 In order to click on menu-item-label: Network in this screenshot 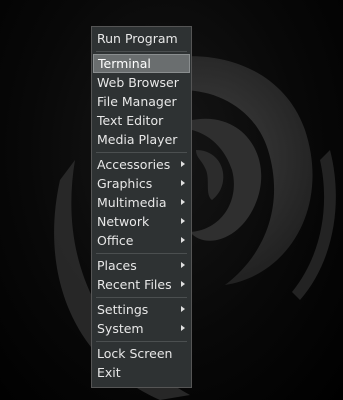, I will do `click(123, 221)`.